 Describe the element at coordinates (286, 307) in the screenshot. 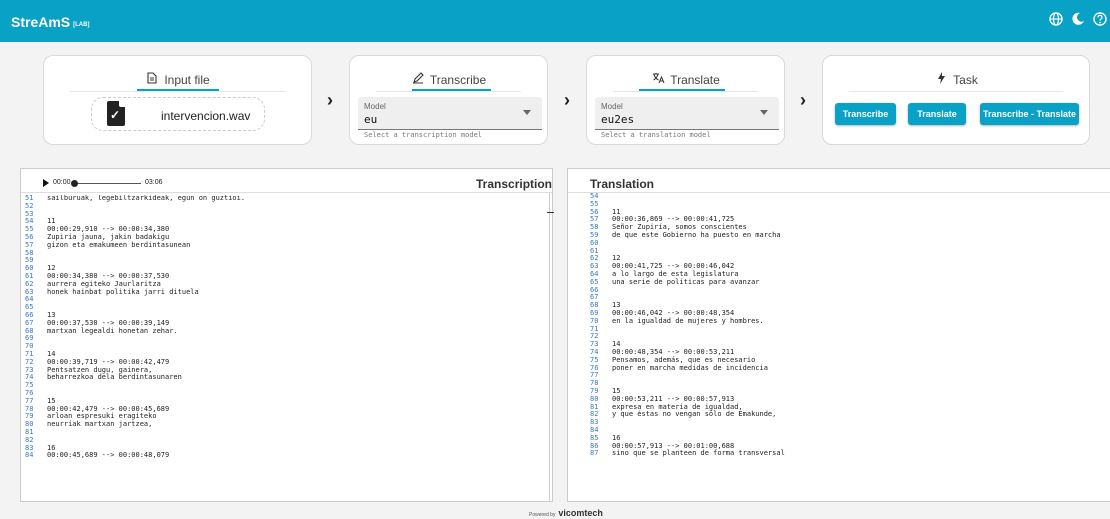

I see `code-line: 65` at that location.